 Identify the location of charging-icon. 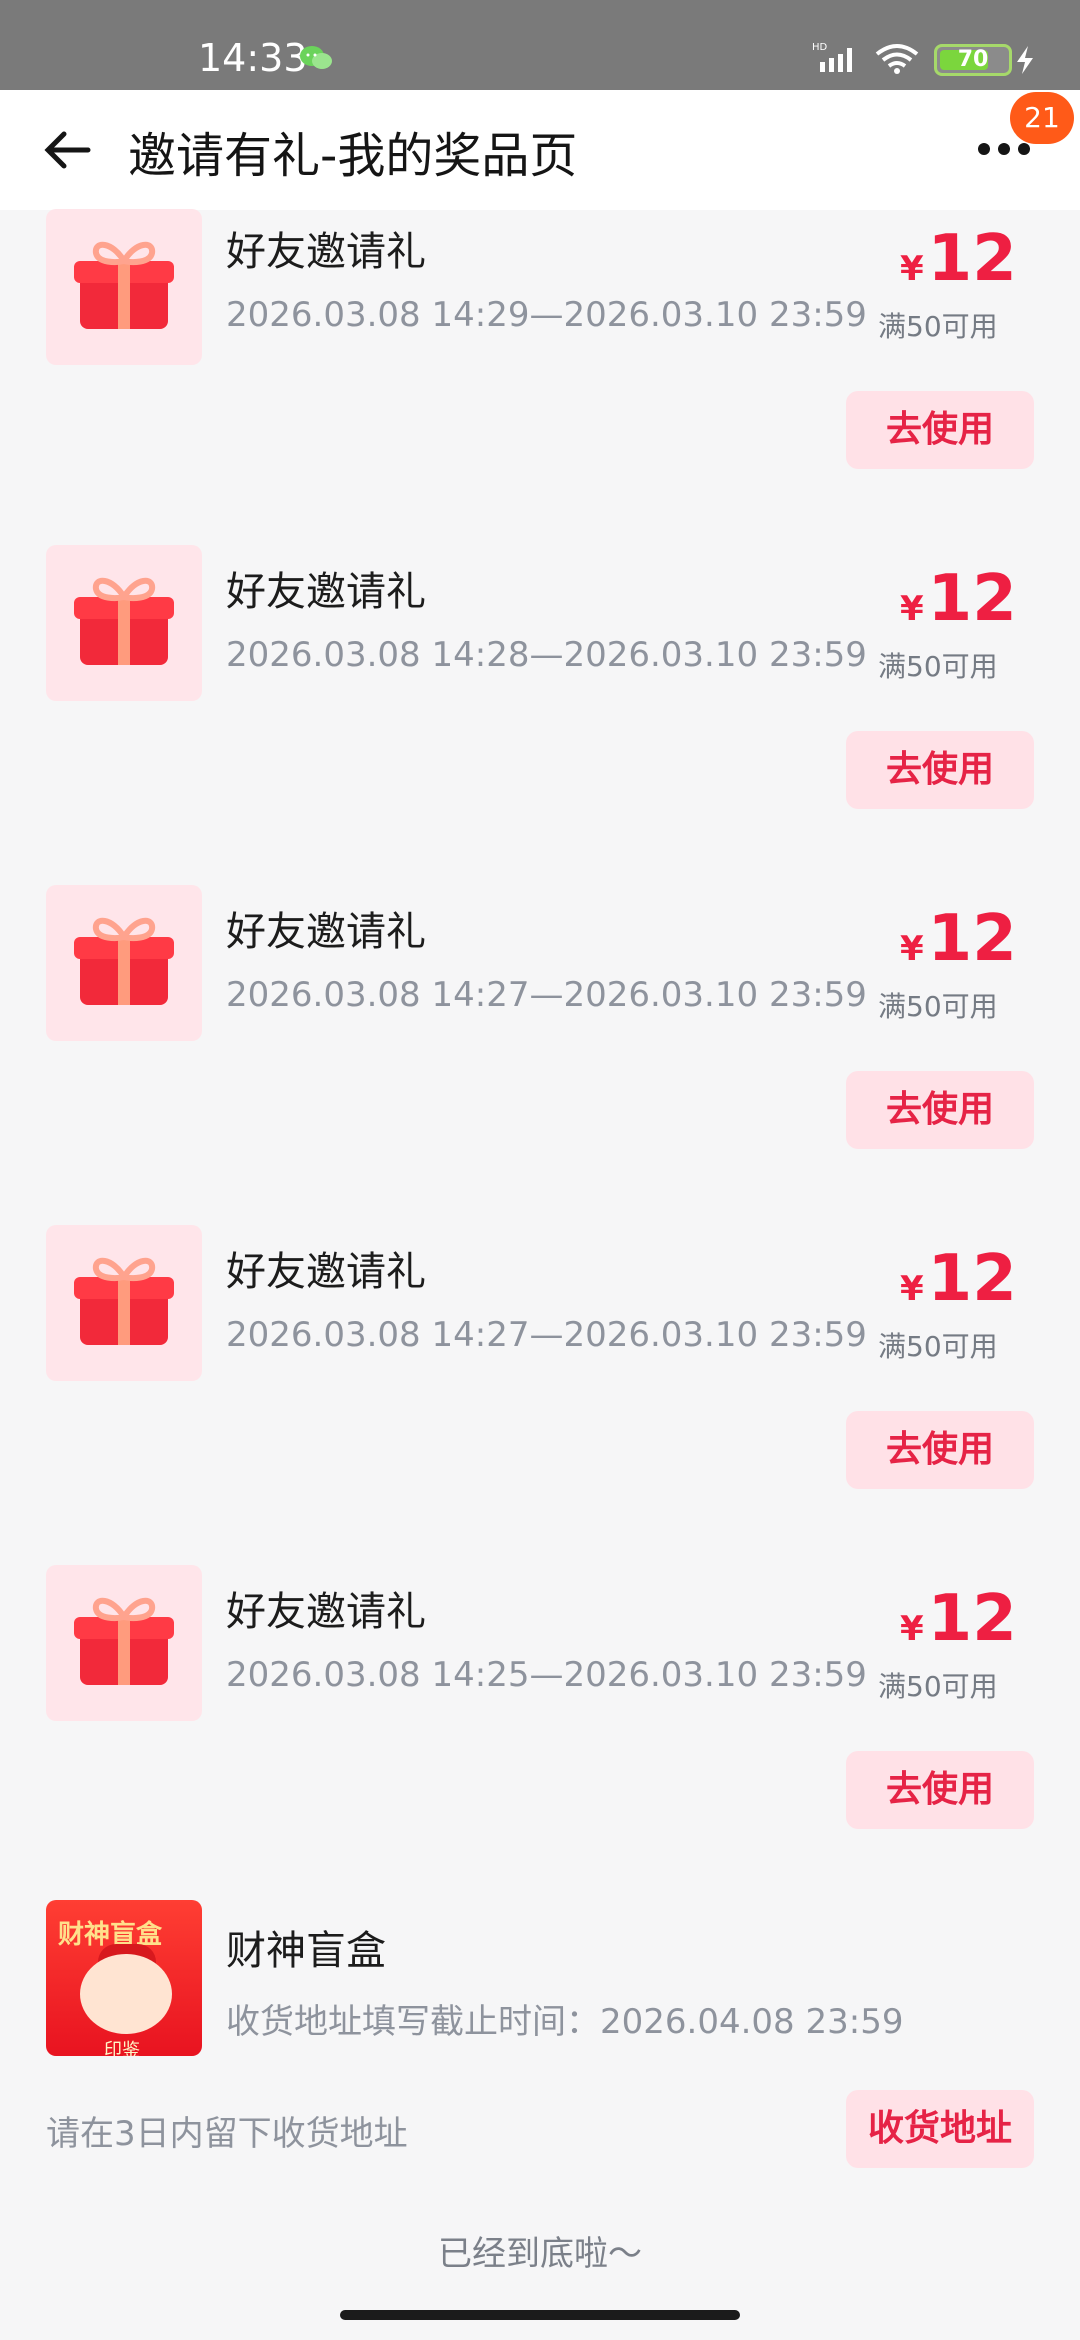
(1025, 60).